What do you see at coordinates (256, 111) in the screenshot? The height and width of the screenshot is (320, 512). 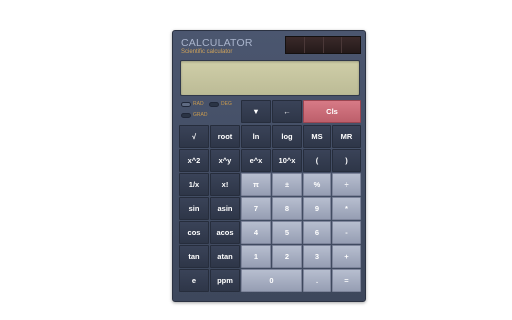 I see `key-down-arrow: ▼` at bounding box center [256, 111].